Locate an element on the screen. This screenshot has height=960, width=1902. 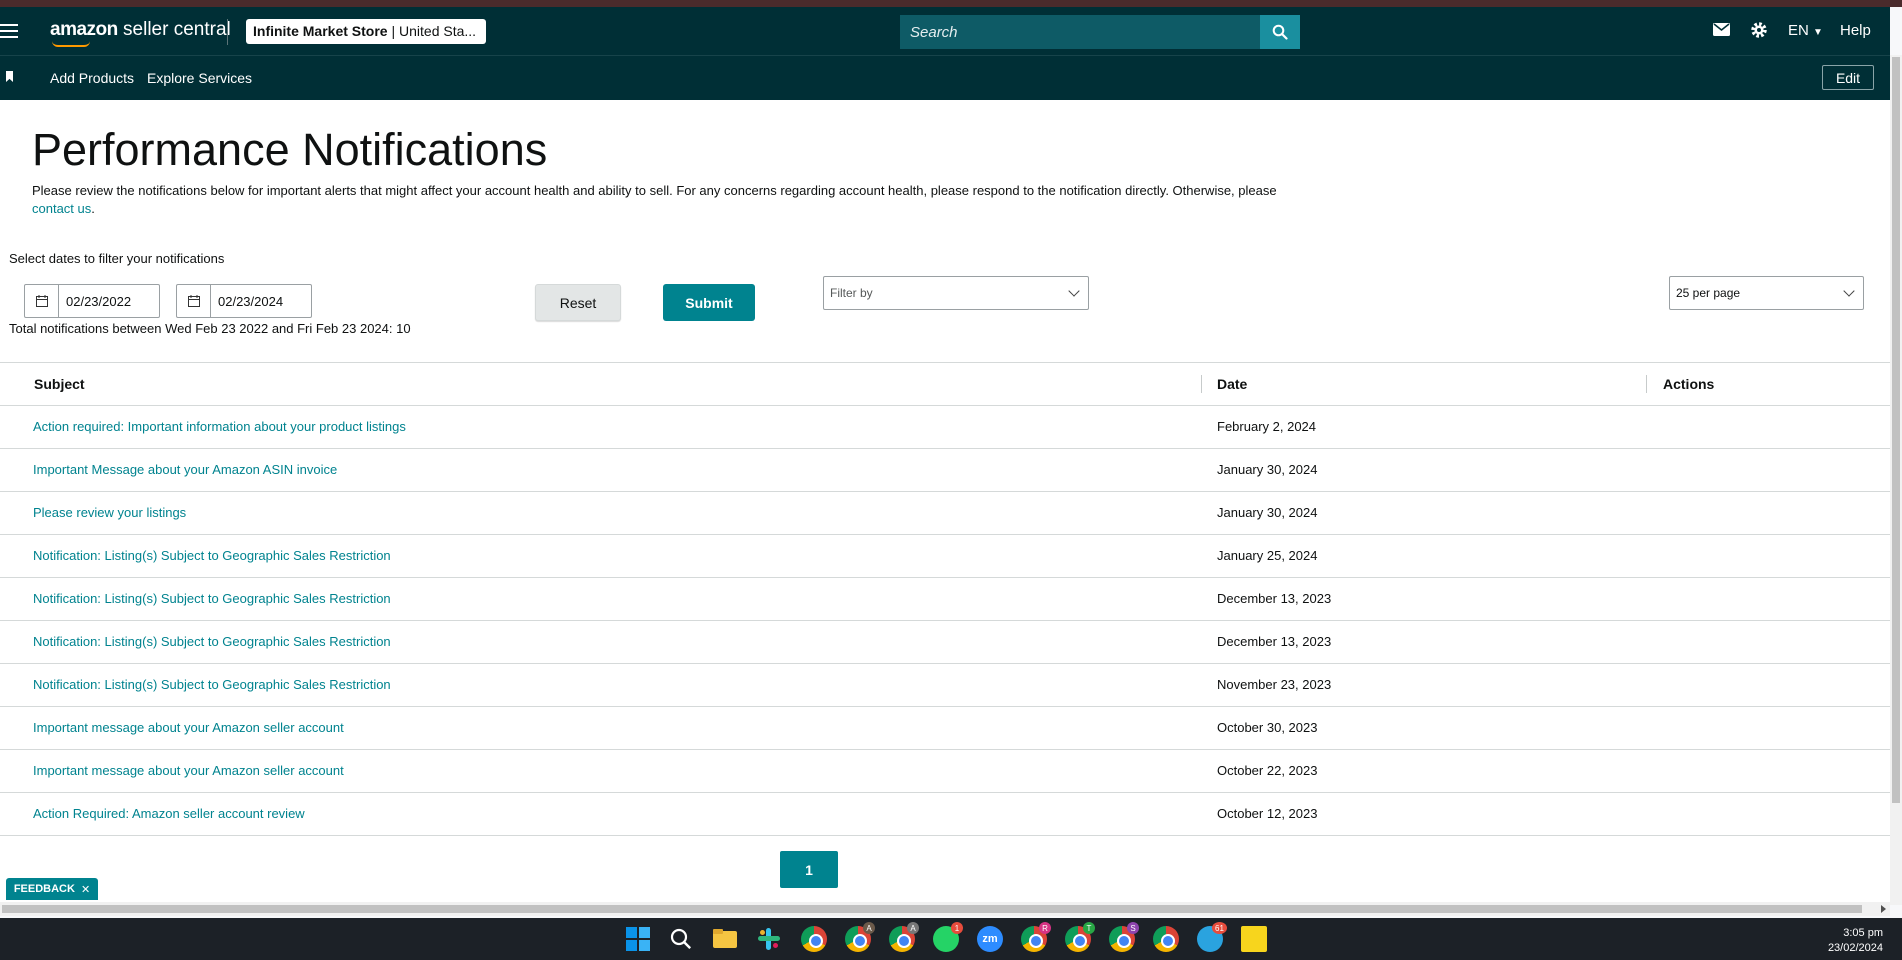
amazon-smile-icon is located at coordinates (71, 44).